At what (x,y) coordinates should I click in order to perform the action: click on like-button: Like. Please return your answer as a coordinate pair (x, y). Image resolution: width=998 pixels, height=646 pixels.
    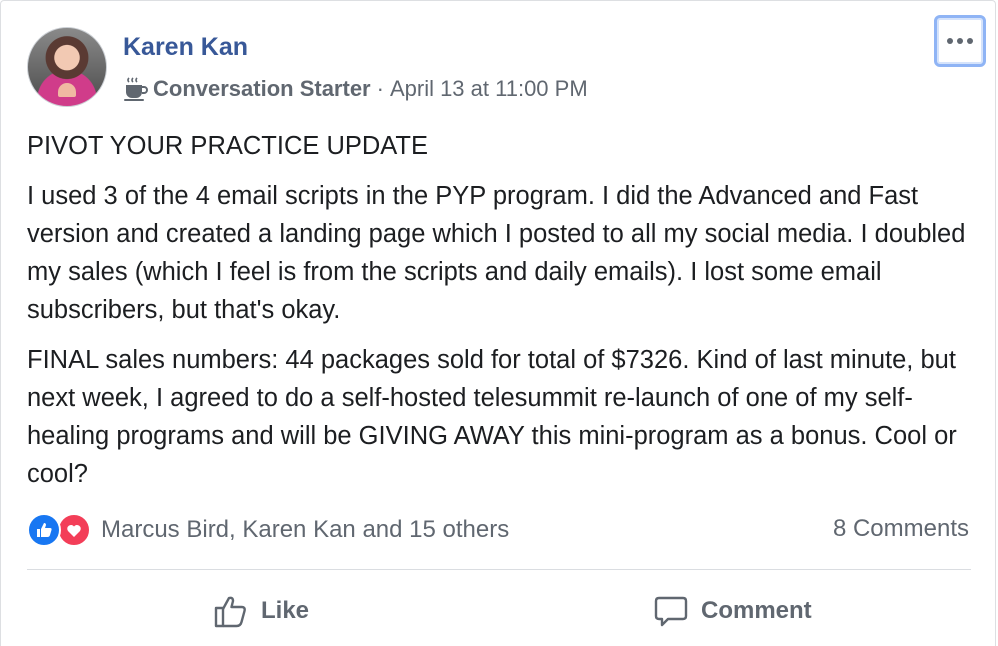
    Looking at the image, I should click on (261, 611).